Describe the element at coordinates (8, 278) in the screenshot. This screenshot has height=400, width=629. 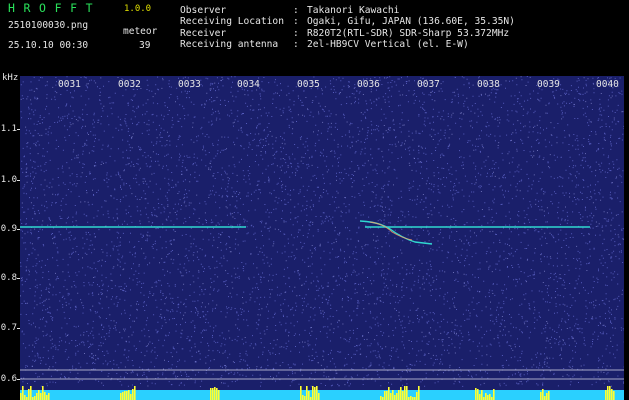
I see `y-tick-label: 0.8` at that location.